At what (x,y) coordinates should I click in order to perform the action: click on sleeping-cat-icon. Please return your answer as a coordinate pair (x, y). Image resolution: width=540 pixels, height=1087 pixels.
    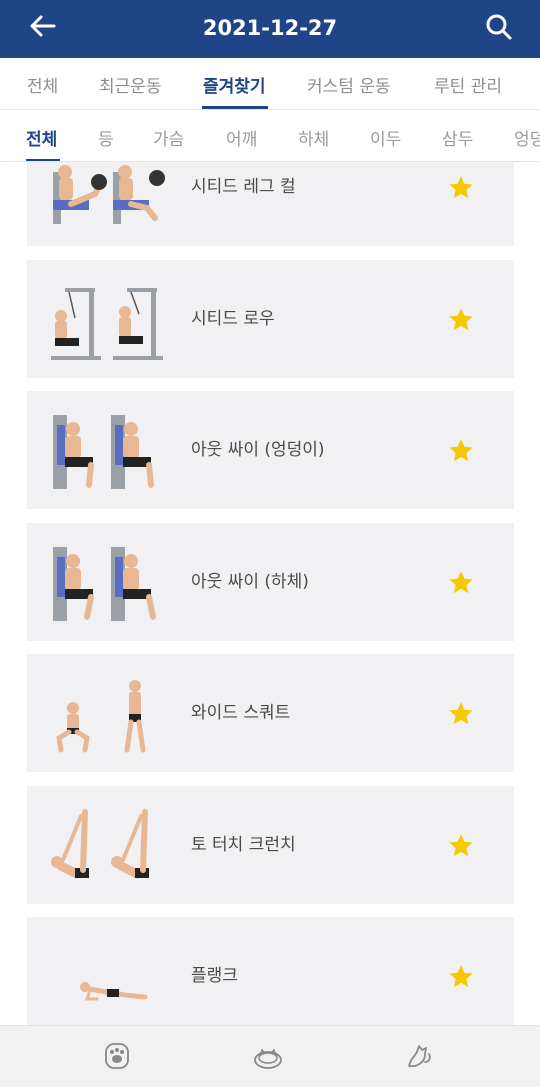
    Looking at the image, I should click on (268, 1056).